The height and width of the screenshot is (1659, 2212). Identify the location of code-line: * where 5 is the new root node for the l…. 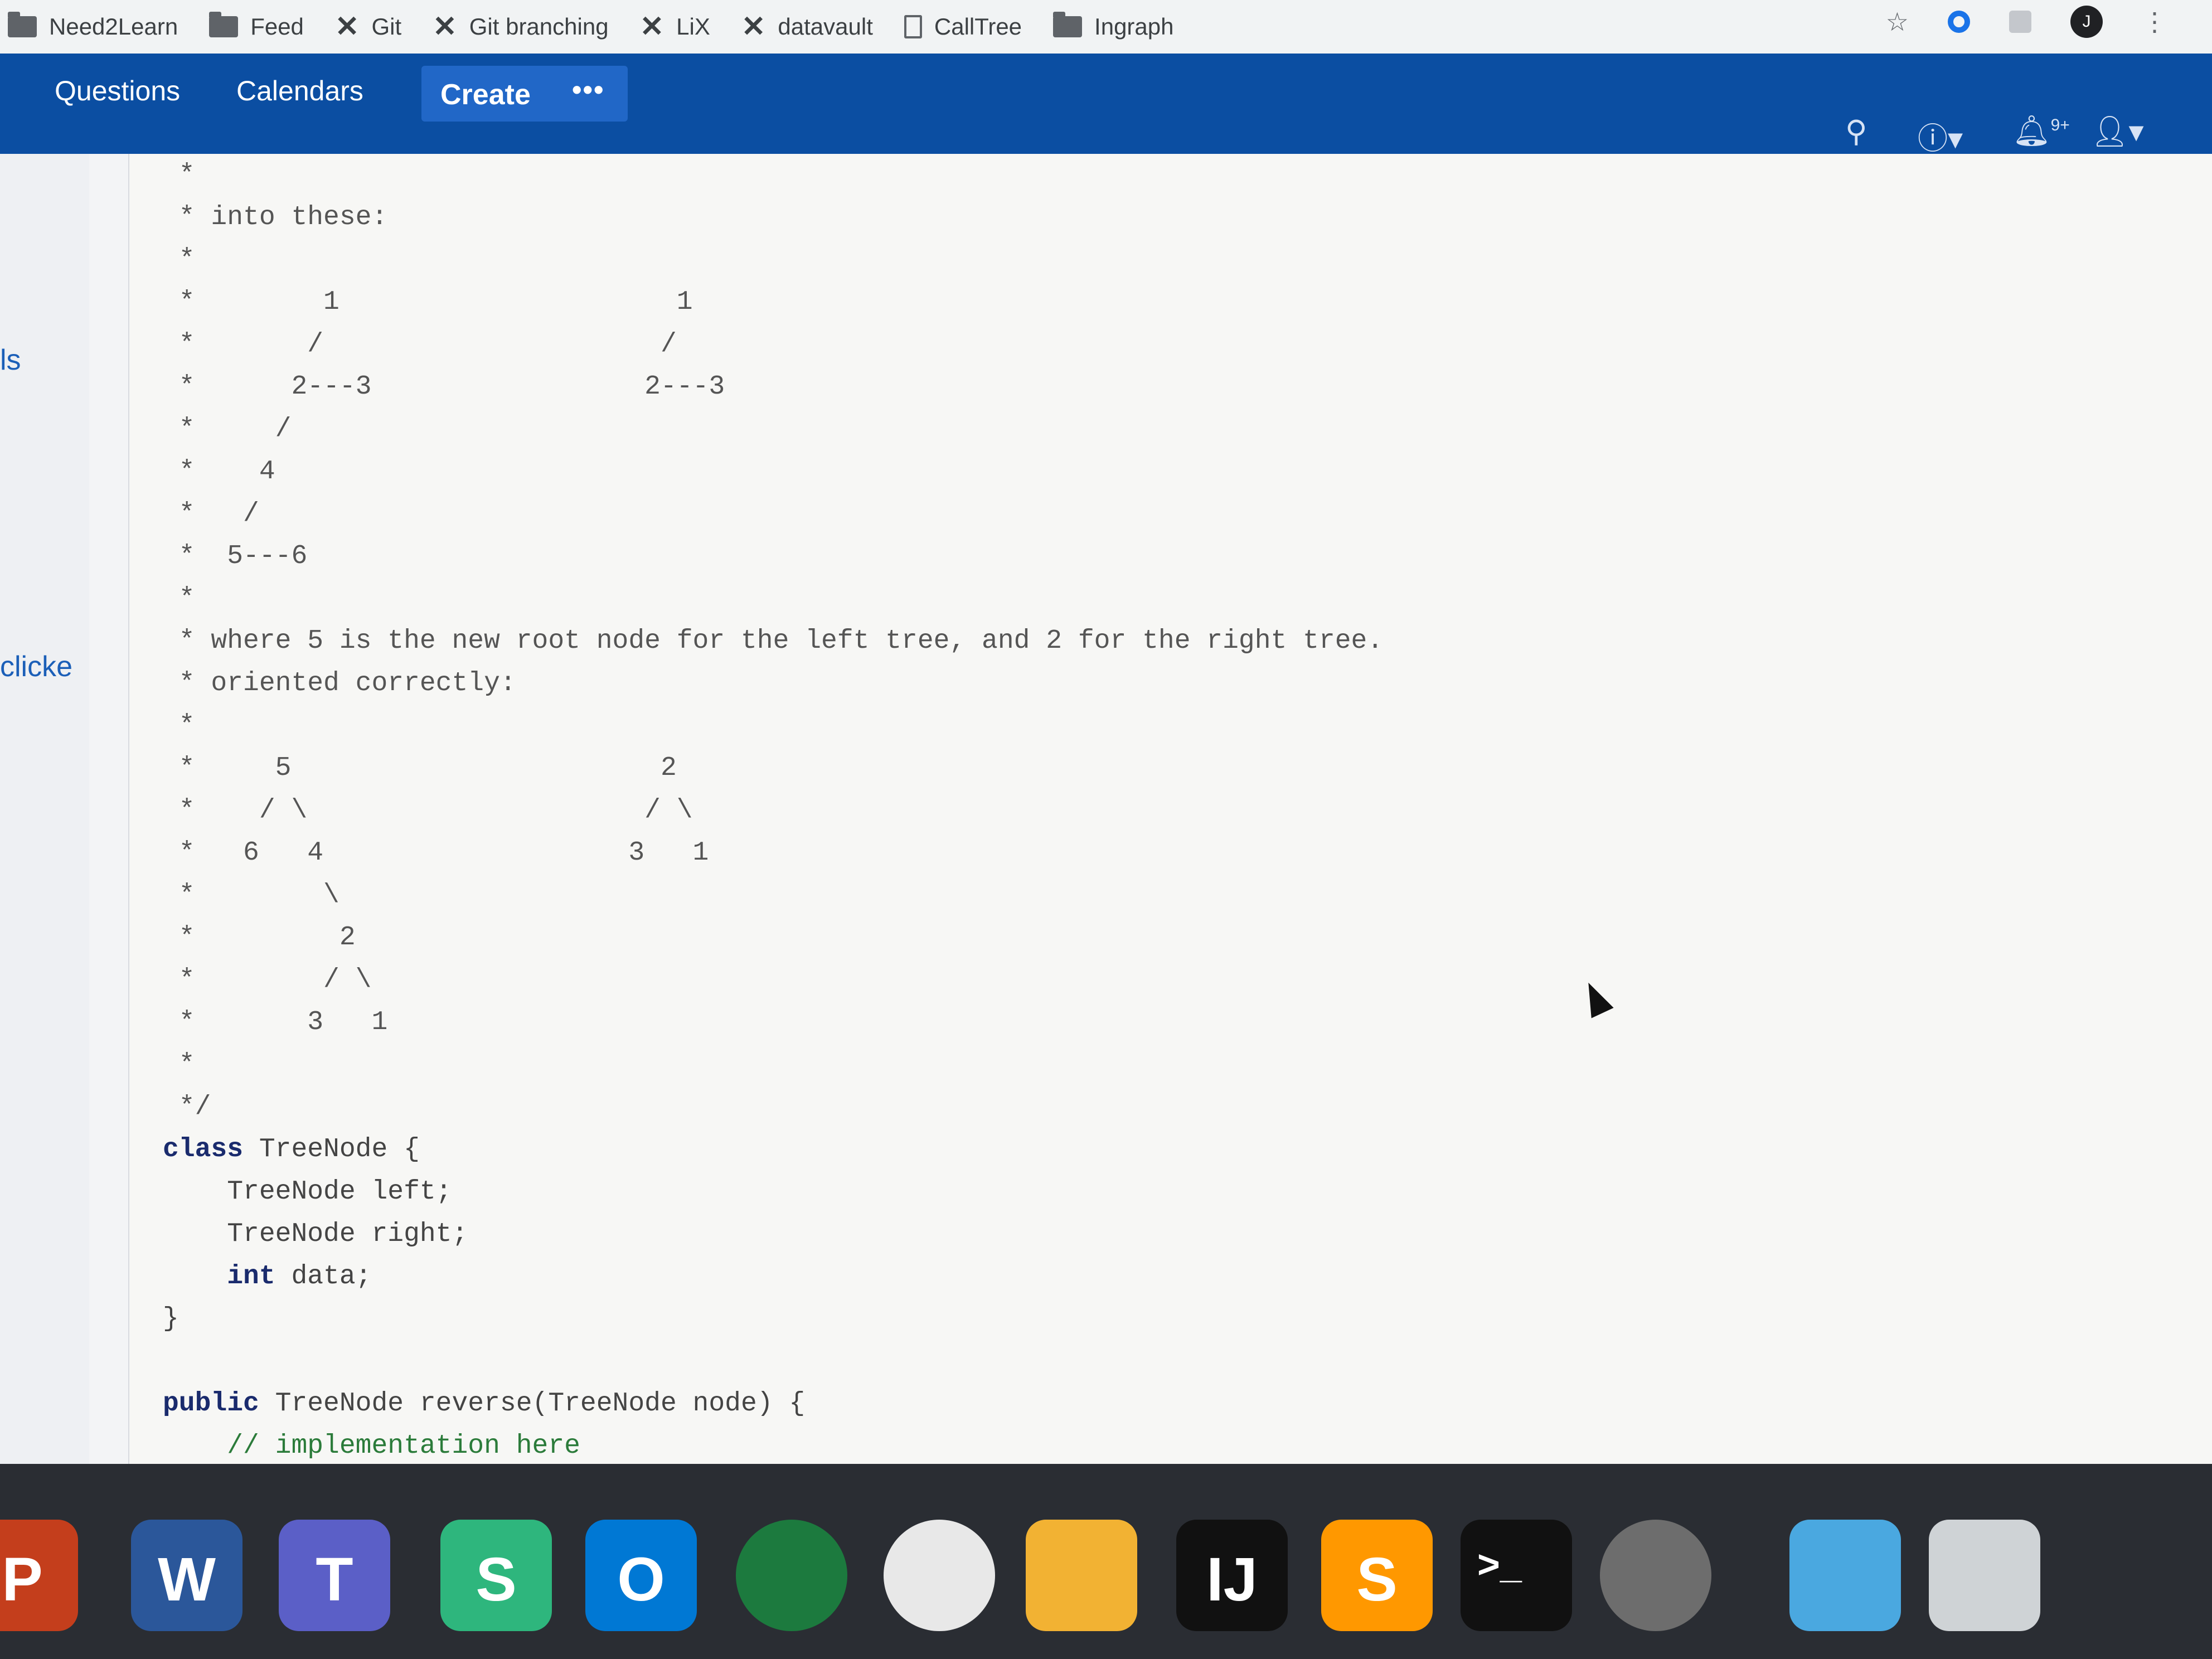
(773, 641).